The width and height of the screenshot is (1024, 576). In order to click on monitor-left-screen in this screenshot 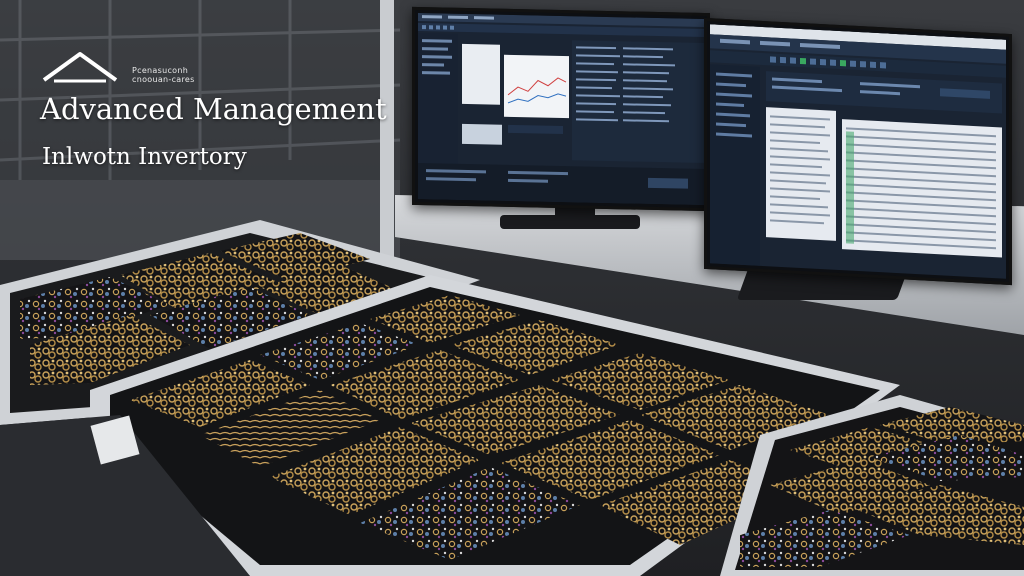, I will do `click(561, 109)`.